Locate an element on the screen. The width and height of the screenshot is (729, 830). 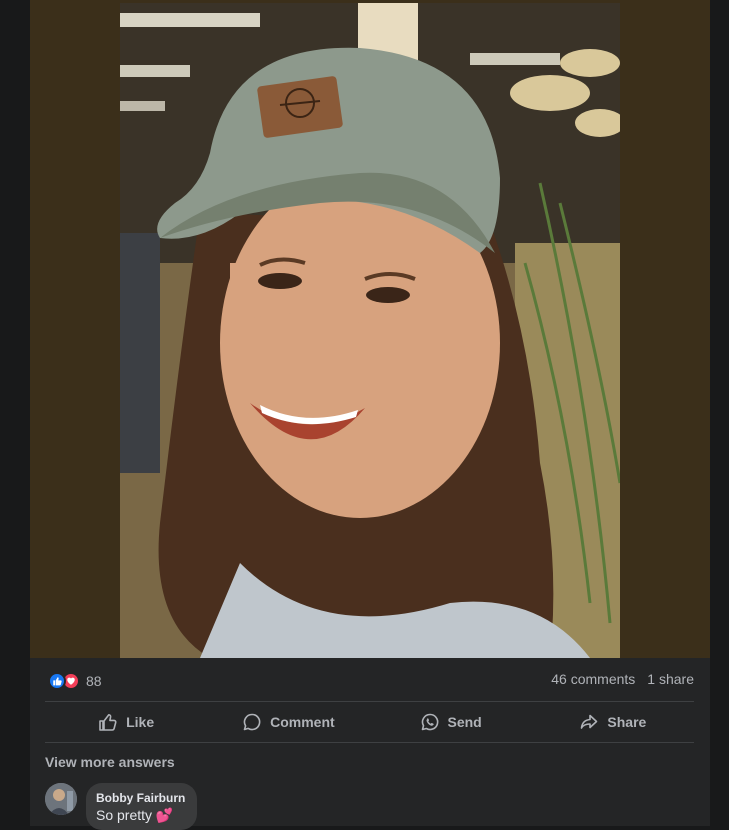
post-stats: 46 comments 1 share is located at coordinates (622, 679).